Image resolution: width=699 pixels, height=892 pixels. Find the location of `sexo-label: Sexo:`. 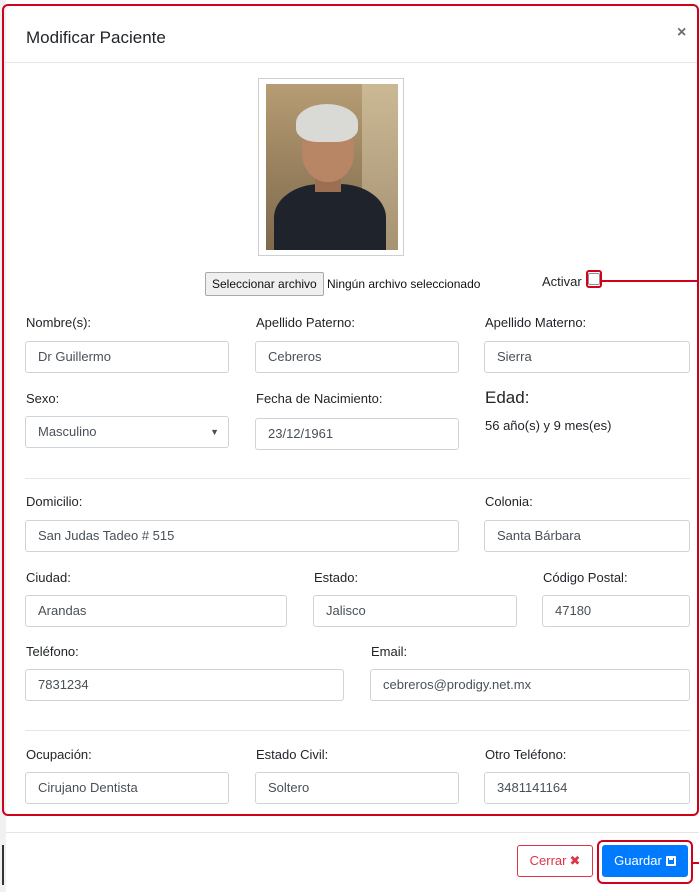

sexo-label: Sexo: is located at coordinates (43, 398).